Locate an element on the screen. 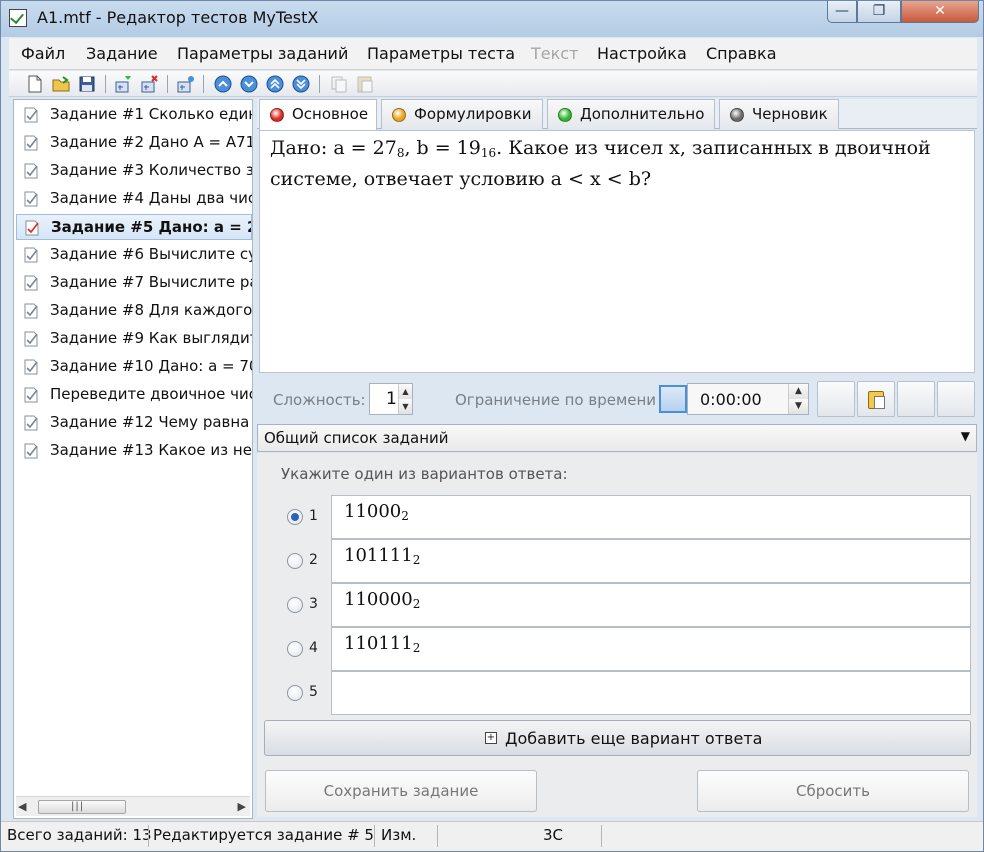  paste-icon is located at coordinates (365, 84).